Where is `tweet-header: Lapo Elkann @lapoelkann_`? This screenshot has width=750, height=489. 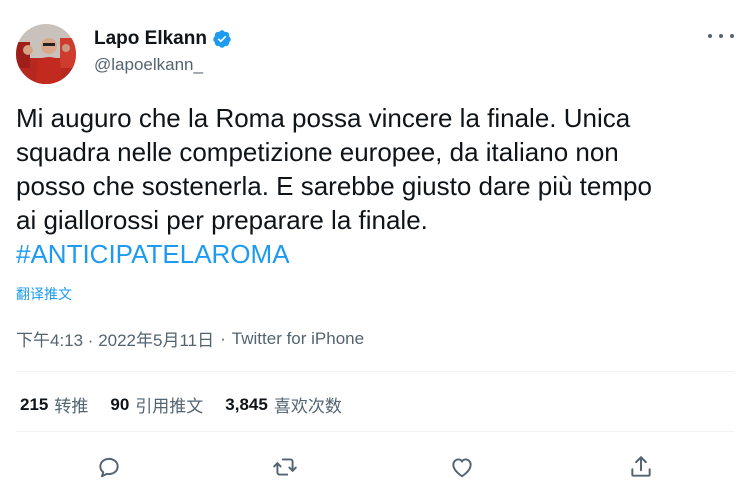
tweet-header: Lapo Elkann @lapoelkann_ is located at coordinates (376, 52).